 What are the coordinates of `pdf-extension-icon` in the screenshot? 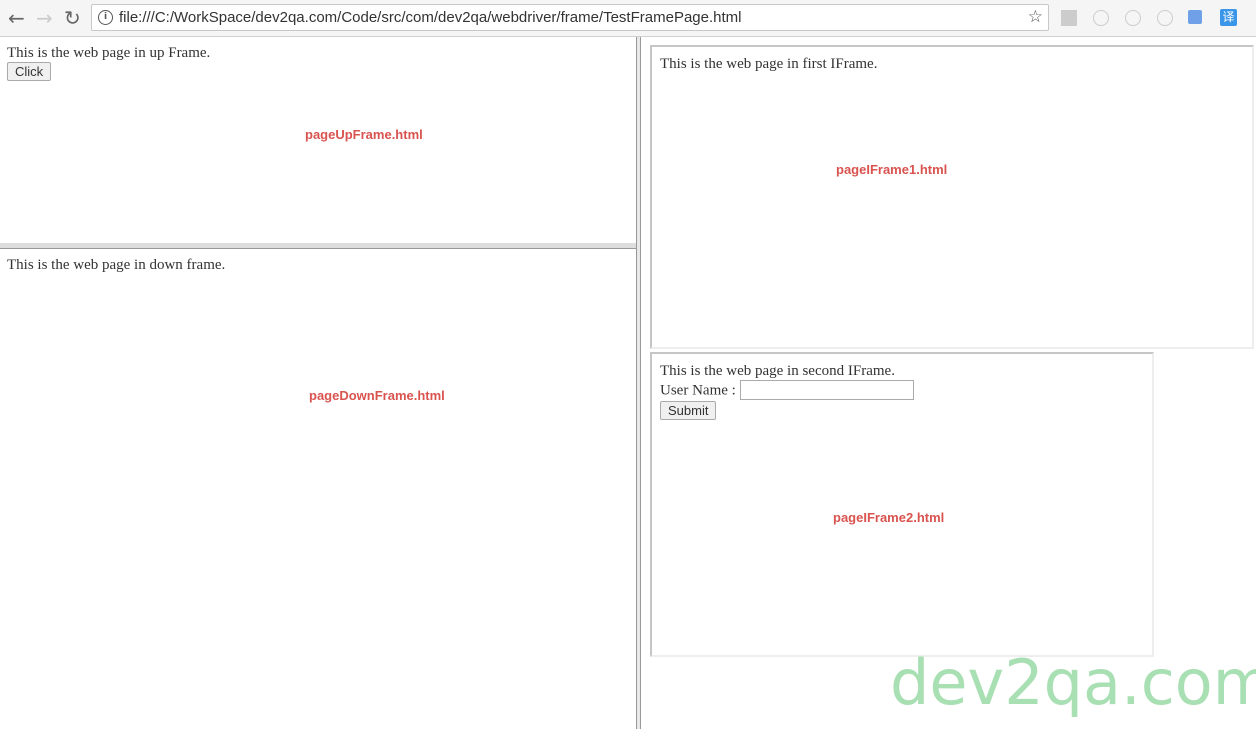 It's located at (1069, 18).